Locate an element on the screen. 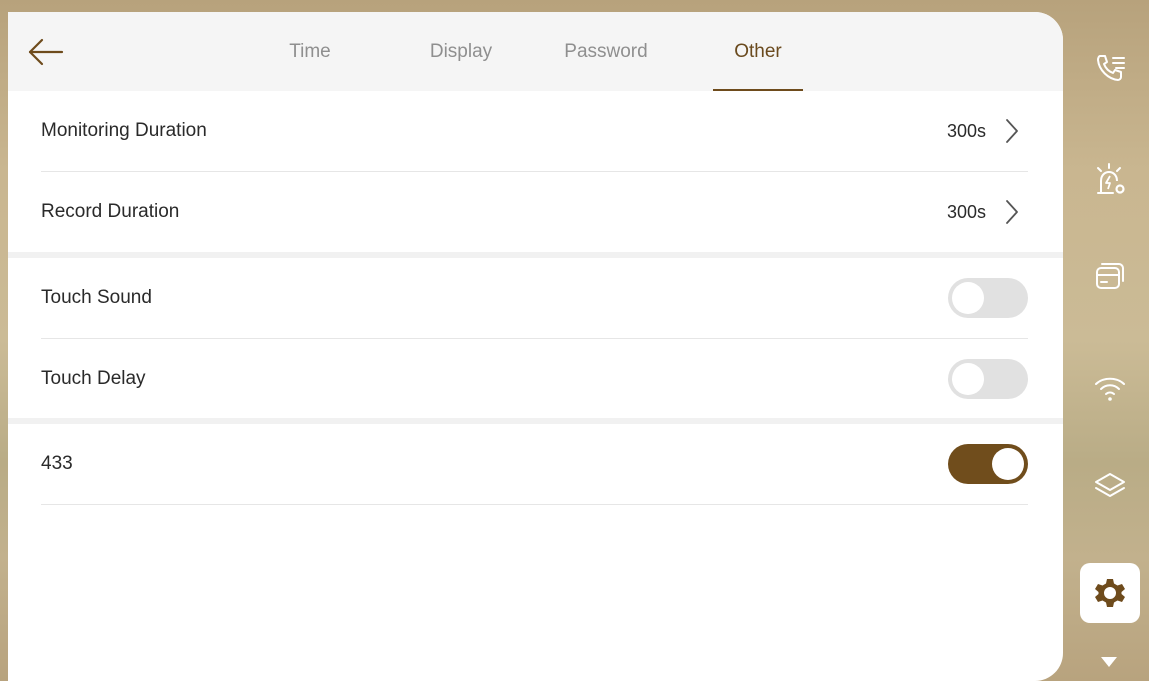 The height and width of the screenshot is (681, 1149). touch-delay-label: Touch Delay is located at coordinates (93, 378).